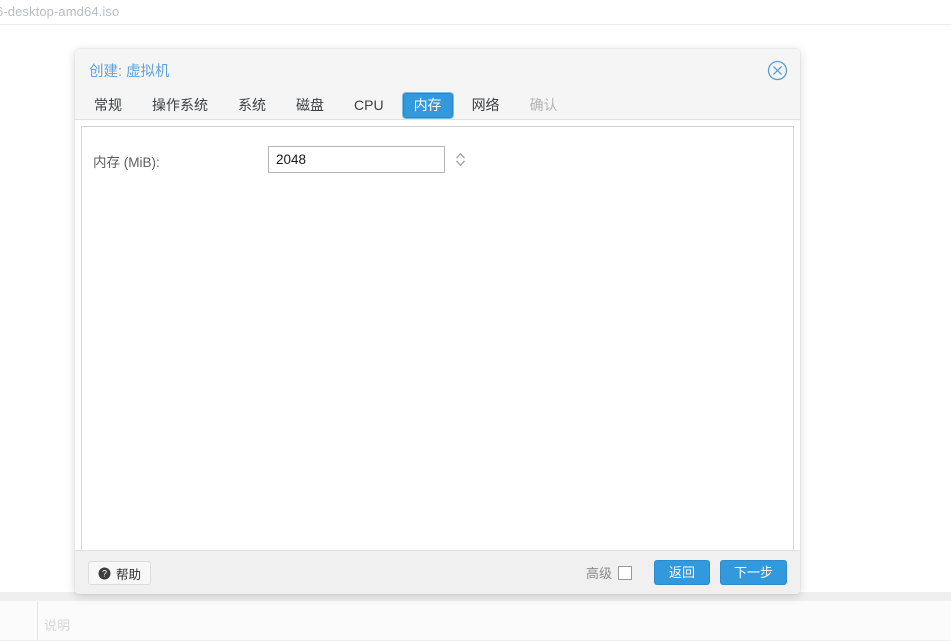 This screenshot has width=951, height=641. I want to click on tab-disk: 磁盘, so click(310, 105).